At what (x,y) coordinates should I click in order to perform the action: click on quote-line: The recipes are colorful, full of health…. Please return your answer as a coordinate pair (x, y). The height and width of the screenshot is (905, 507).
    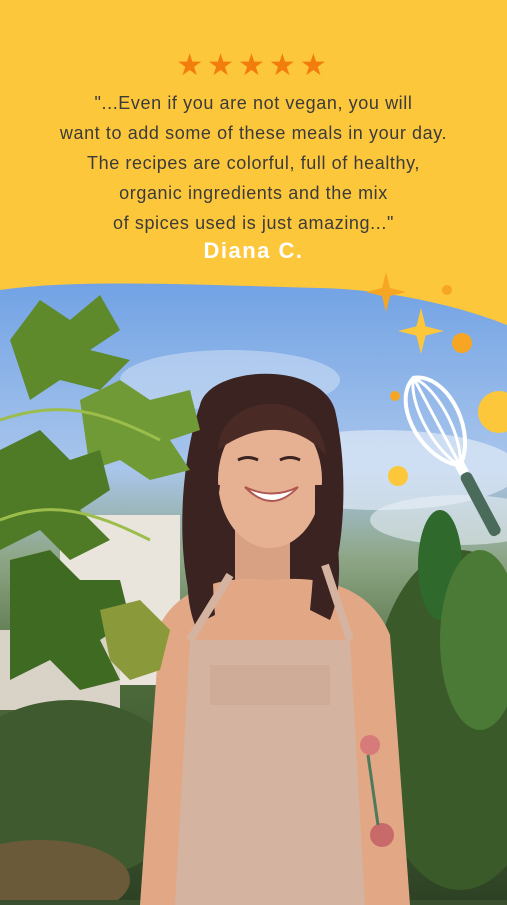
    Looking at the image, I should click on (253, 163).